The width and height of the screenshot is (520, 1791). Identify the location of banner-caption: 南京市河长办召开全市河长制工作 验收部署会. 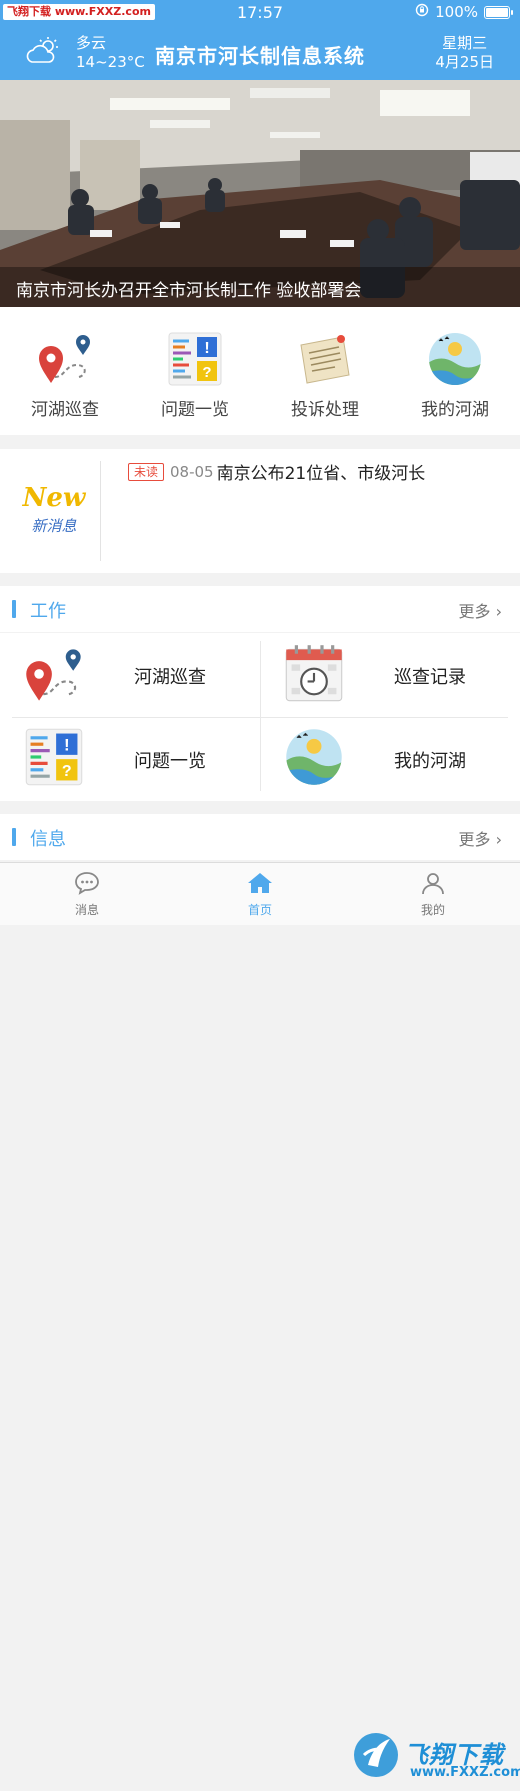
(189, 291).